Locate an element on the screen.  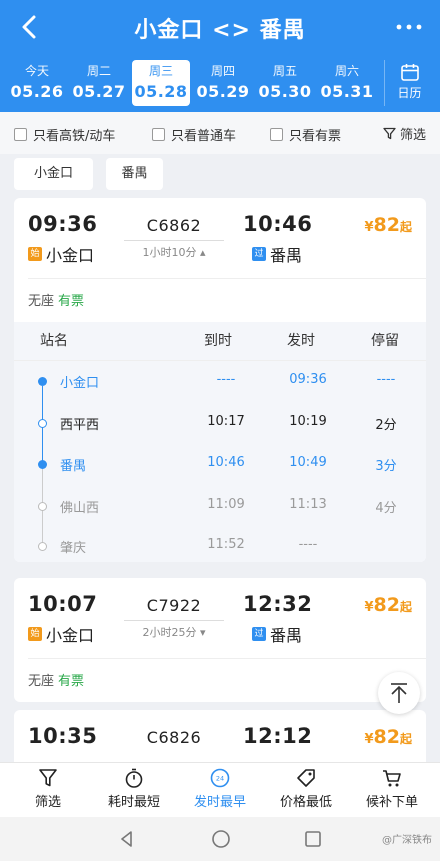
putong-only-checkbox: 只看普通车 is located at coordinates (194, 134).